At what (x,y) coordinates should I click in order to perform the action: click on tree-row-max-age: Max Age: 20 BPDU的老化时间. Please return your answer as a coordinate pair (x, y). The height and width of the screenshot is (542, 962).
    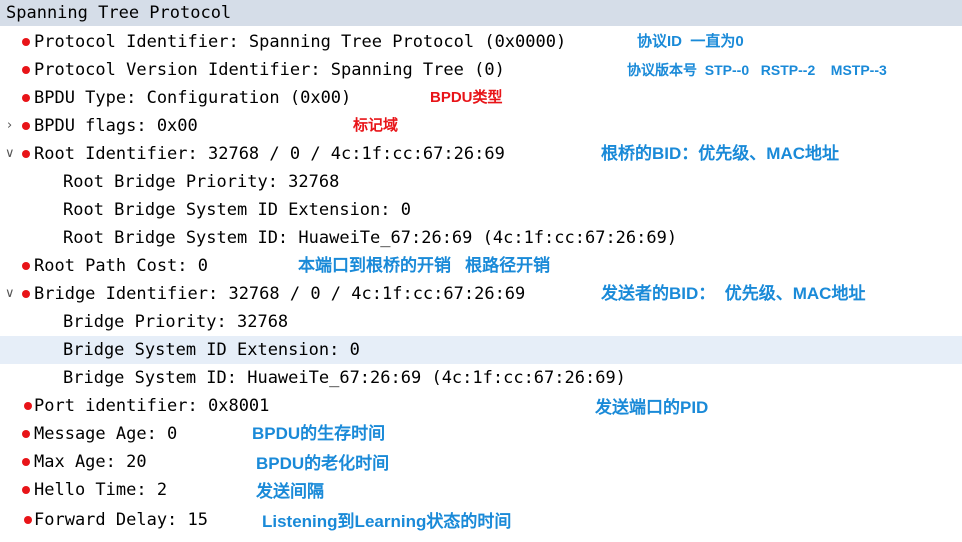
    Looking at the image, I should click on (481, 462).